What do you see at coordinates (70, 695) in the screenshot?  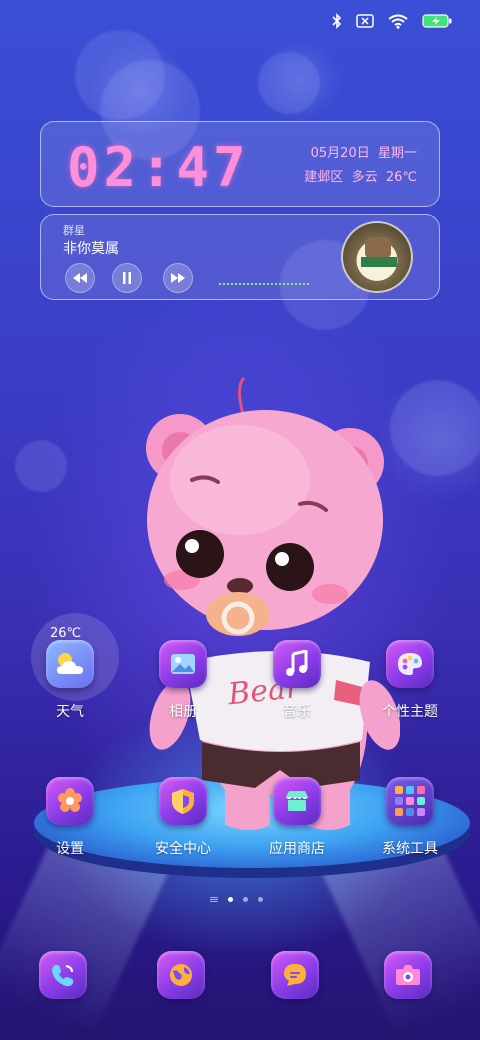 I see `app-weather: 天气` at bounding box center [70, 695].